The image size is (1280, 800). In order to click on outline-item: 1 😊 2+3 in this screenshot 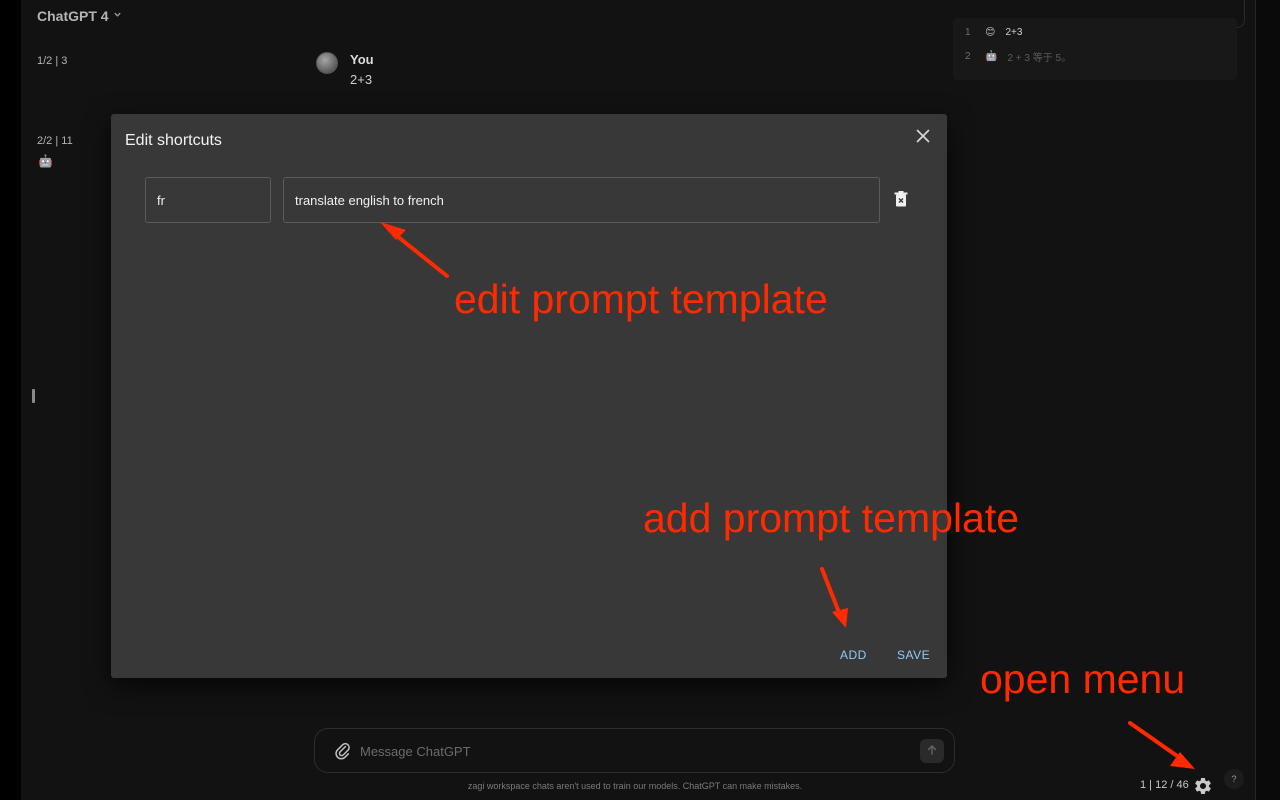, I will do `click(993, 32)`.